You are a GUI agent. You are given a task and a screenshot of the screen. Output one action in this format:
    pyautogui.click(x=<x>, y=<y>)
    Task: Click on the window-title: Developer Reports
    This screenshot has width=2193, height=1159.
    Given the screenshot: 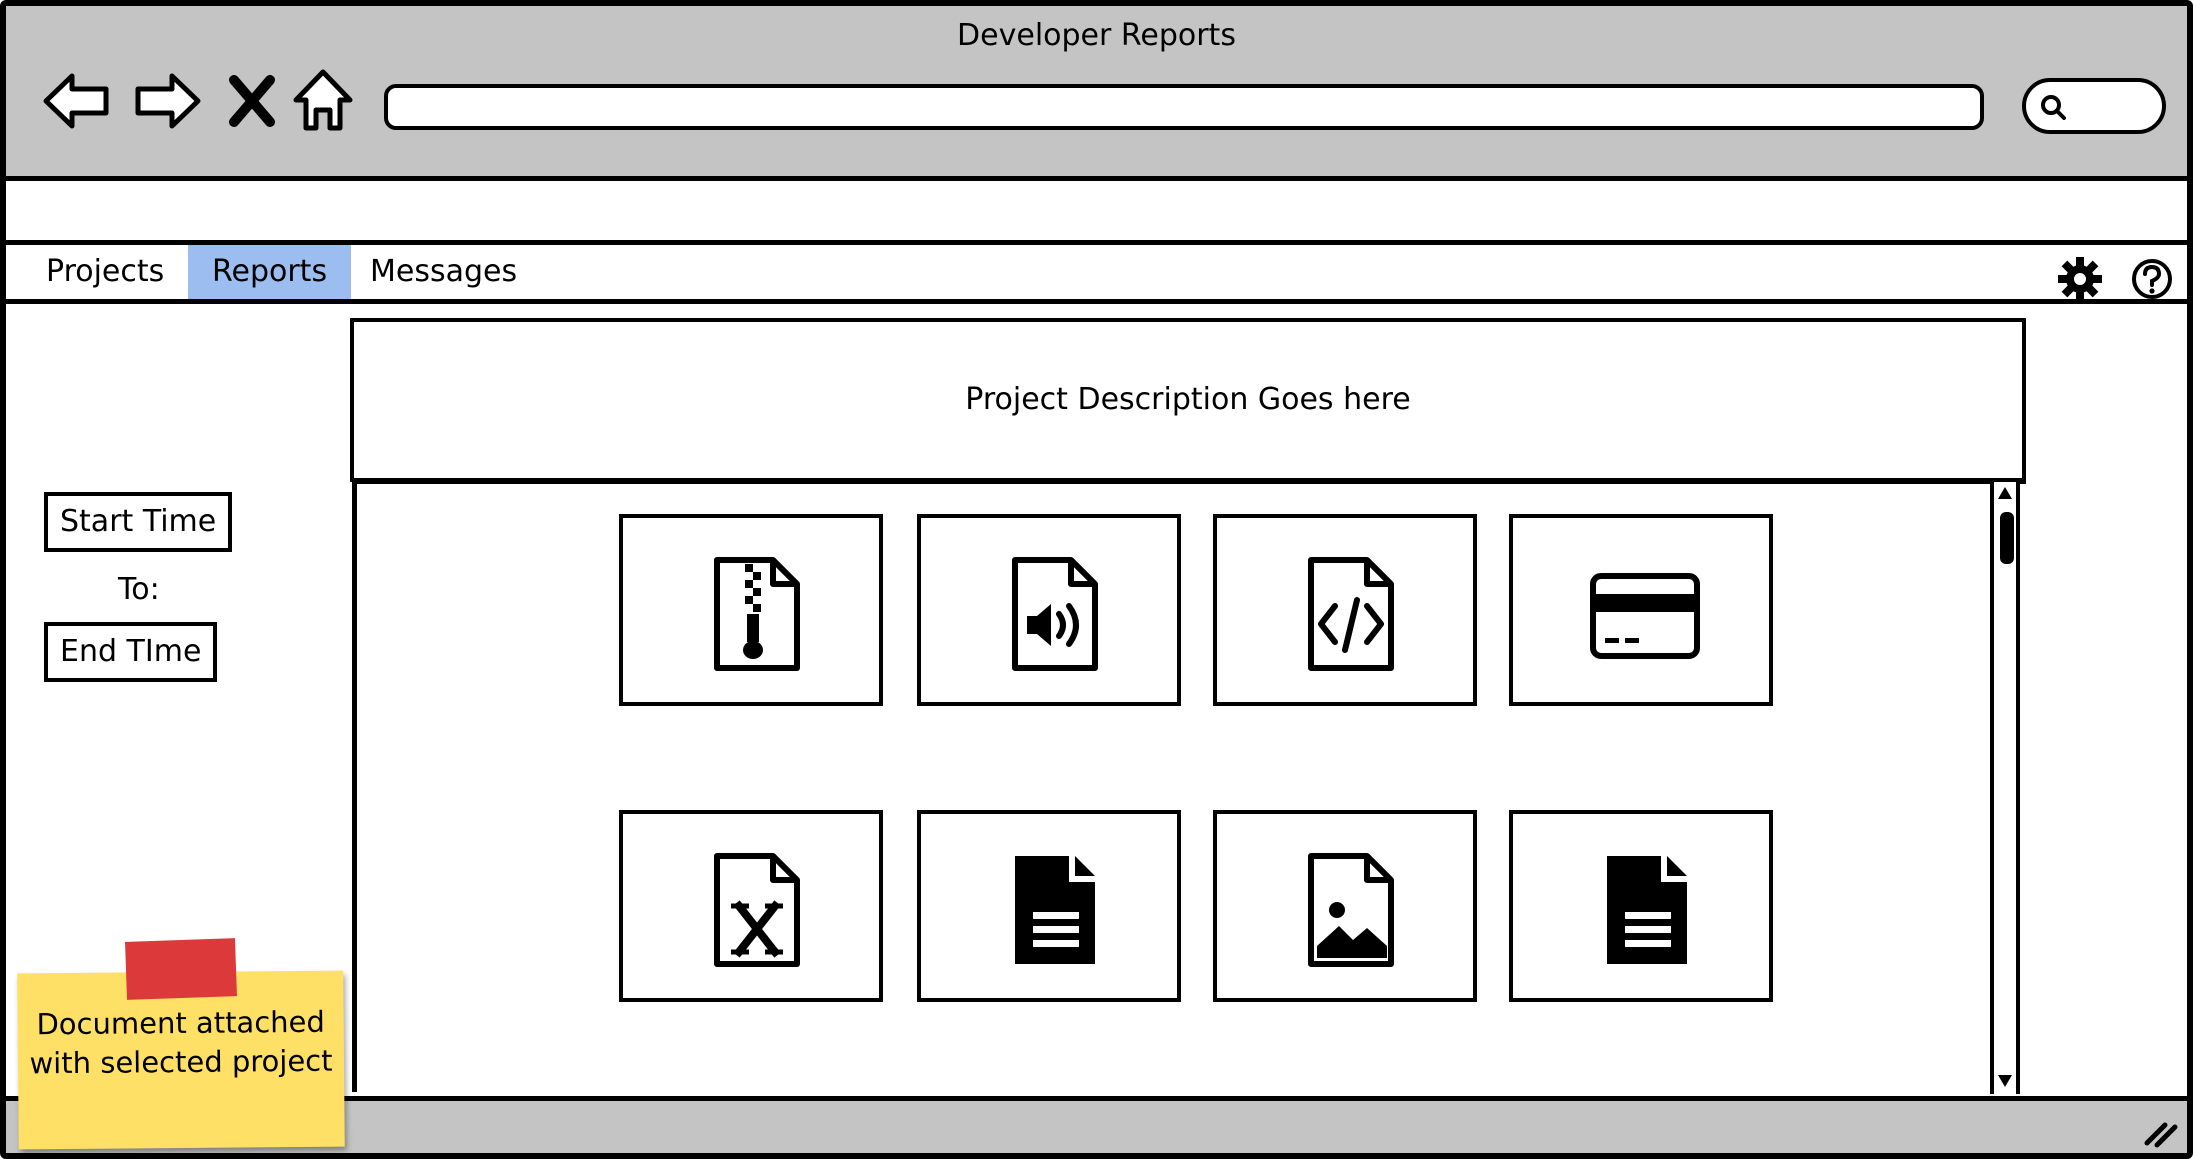 What is the action you would take?
    pyautogui.click(x=1096, y=35)
    